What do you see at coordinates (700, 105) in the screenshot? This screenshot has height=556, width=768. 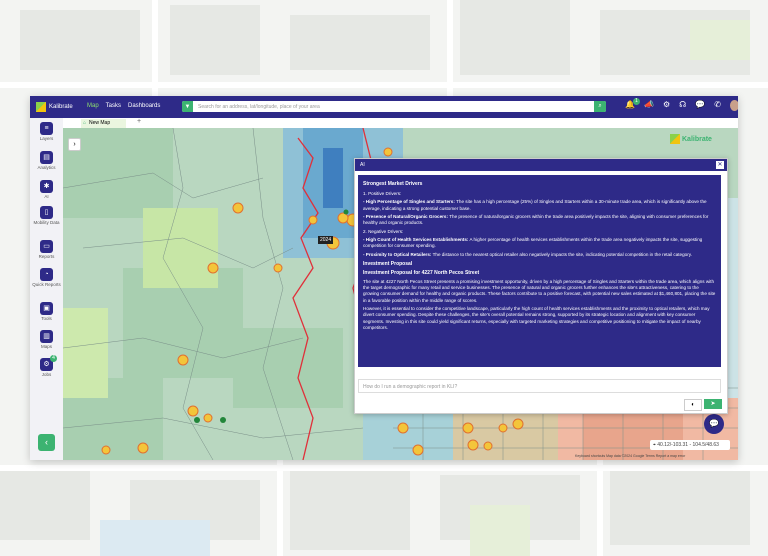 I see `chat-icon: 💬` at bounding box center [700, 105].